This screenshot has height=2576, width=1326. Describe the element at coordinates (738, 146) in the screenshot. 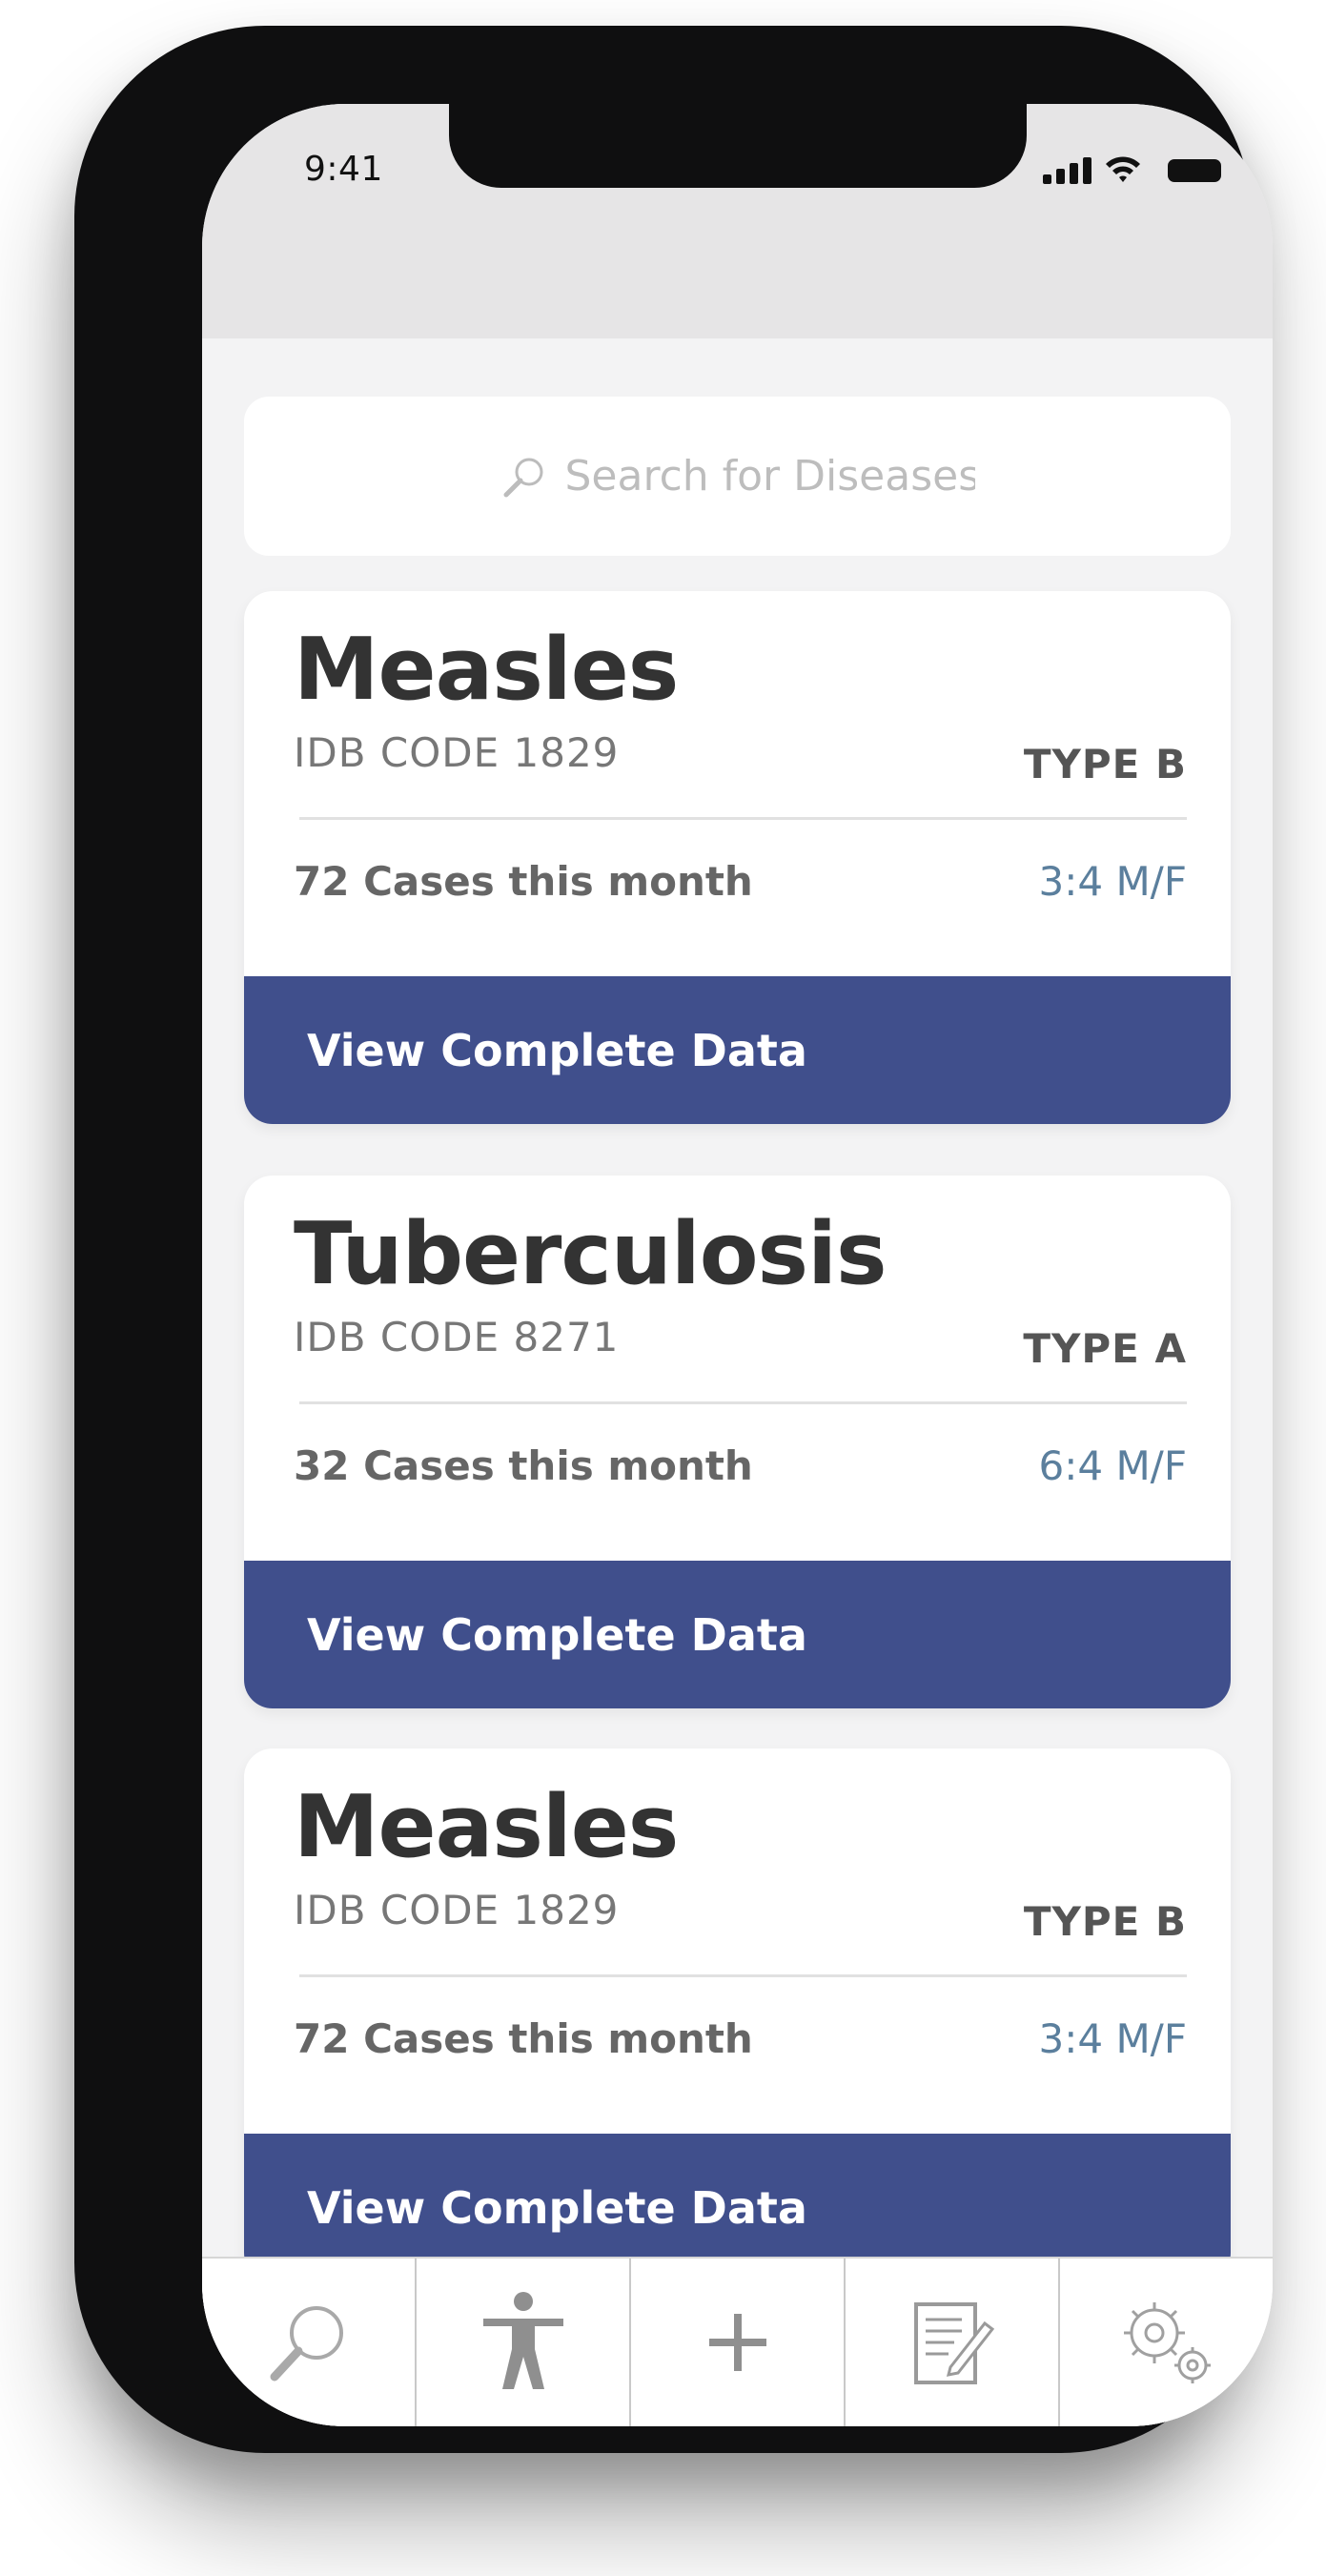

I see `notch` at that location.